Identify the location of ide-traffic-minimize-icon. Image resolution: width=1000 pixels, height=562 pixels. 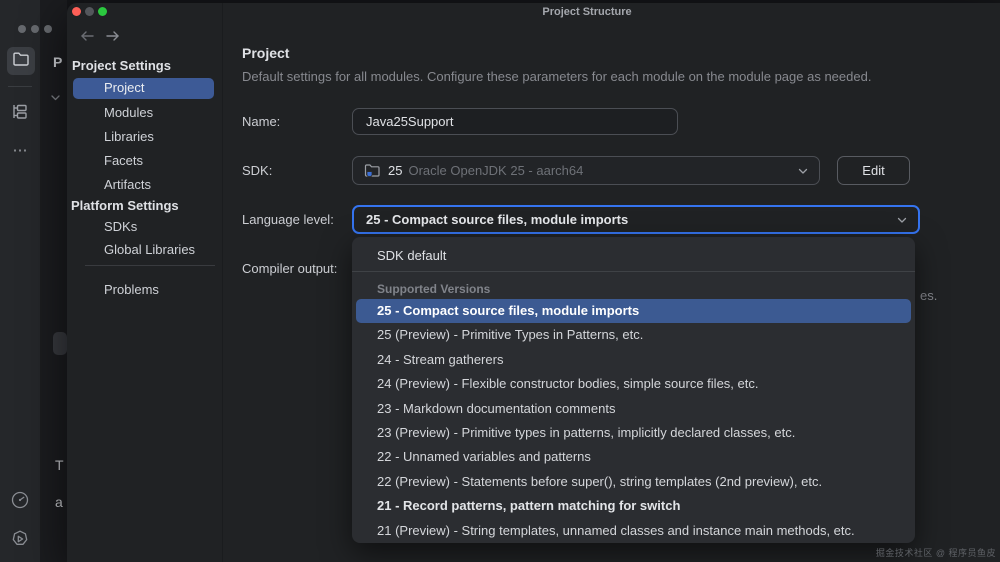
(35, 29).